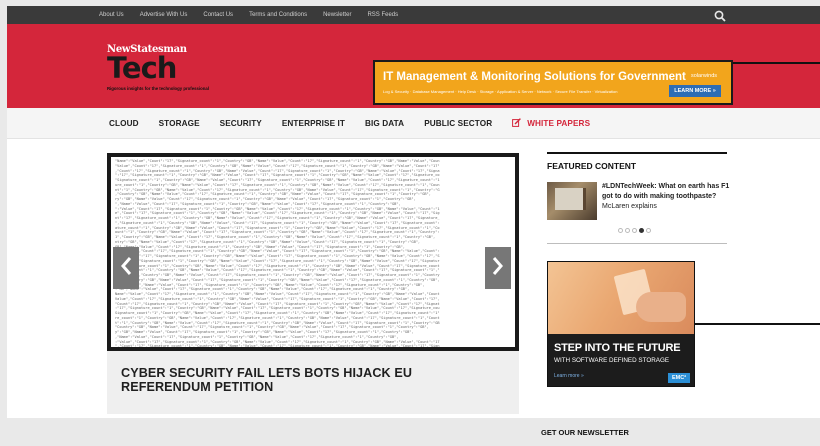  What do you see at coordinates (517, 123) in the screenshot?
I see `edit-icon` at bounding box center [517, 123].